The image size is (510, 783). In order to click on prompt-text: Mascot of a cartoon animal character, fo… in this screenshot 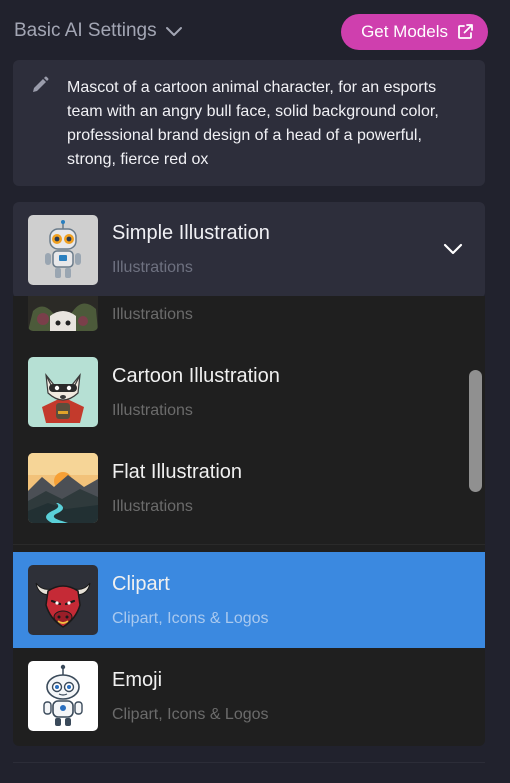, I will do `click(253, 123)`.